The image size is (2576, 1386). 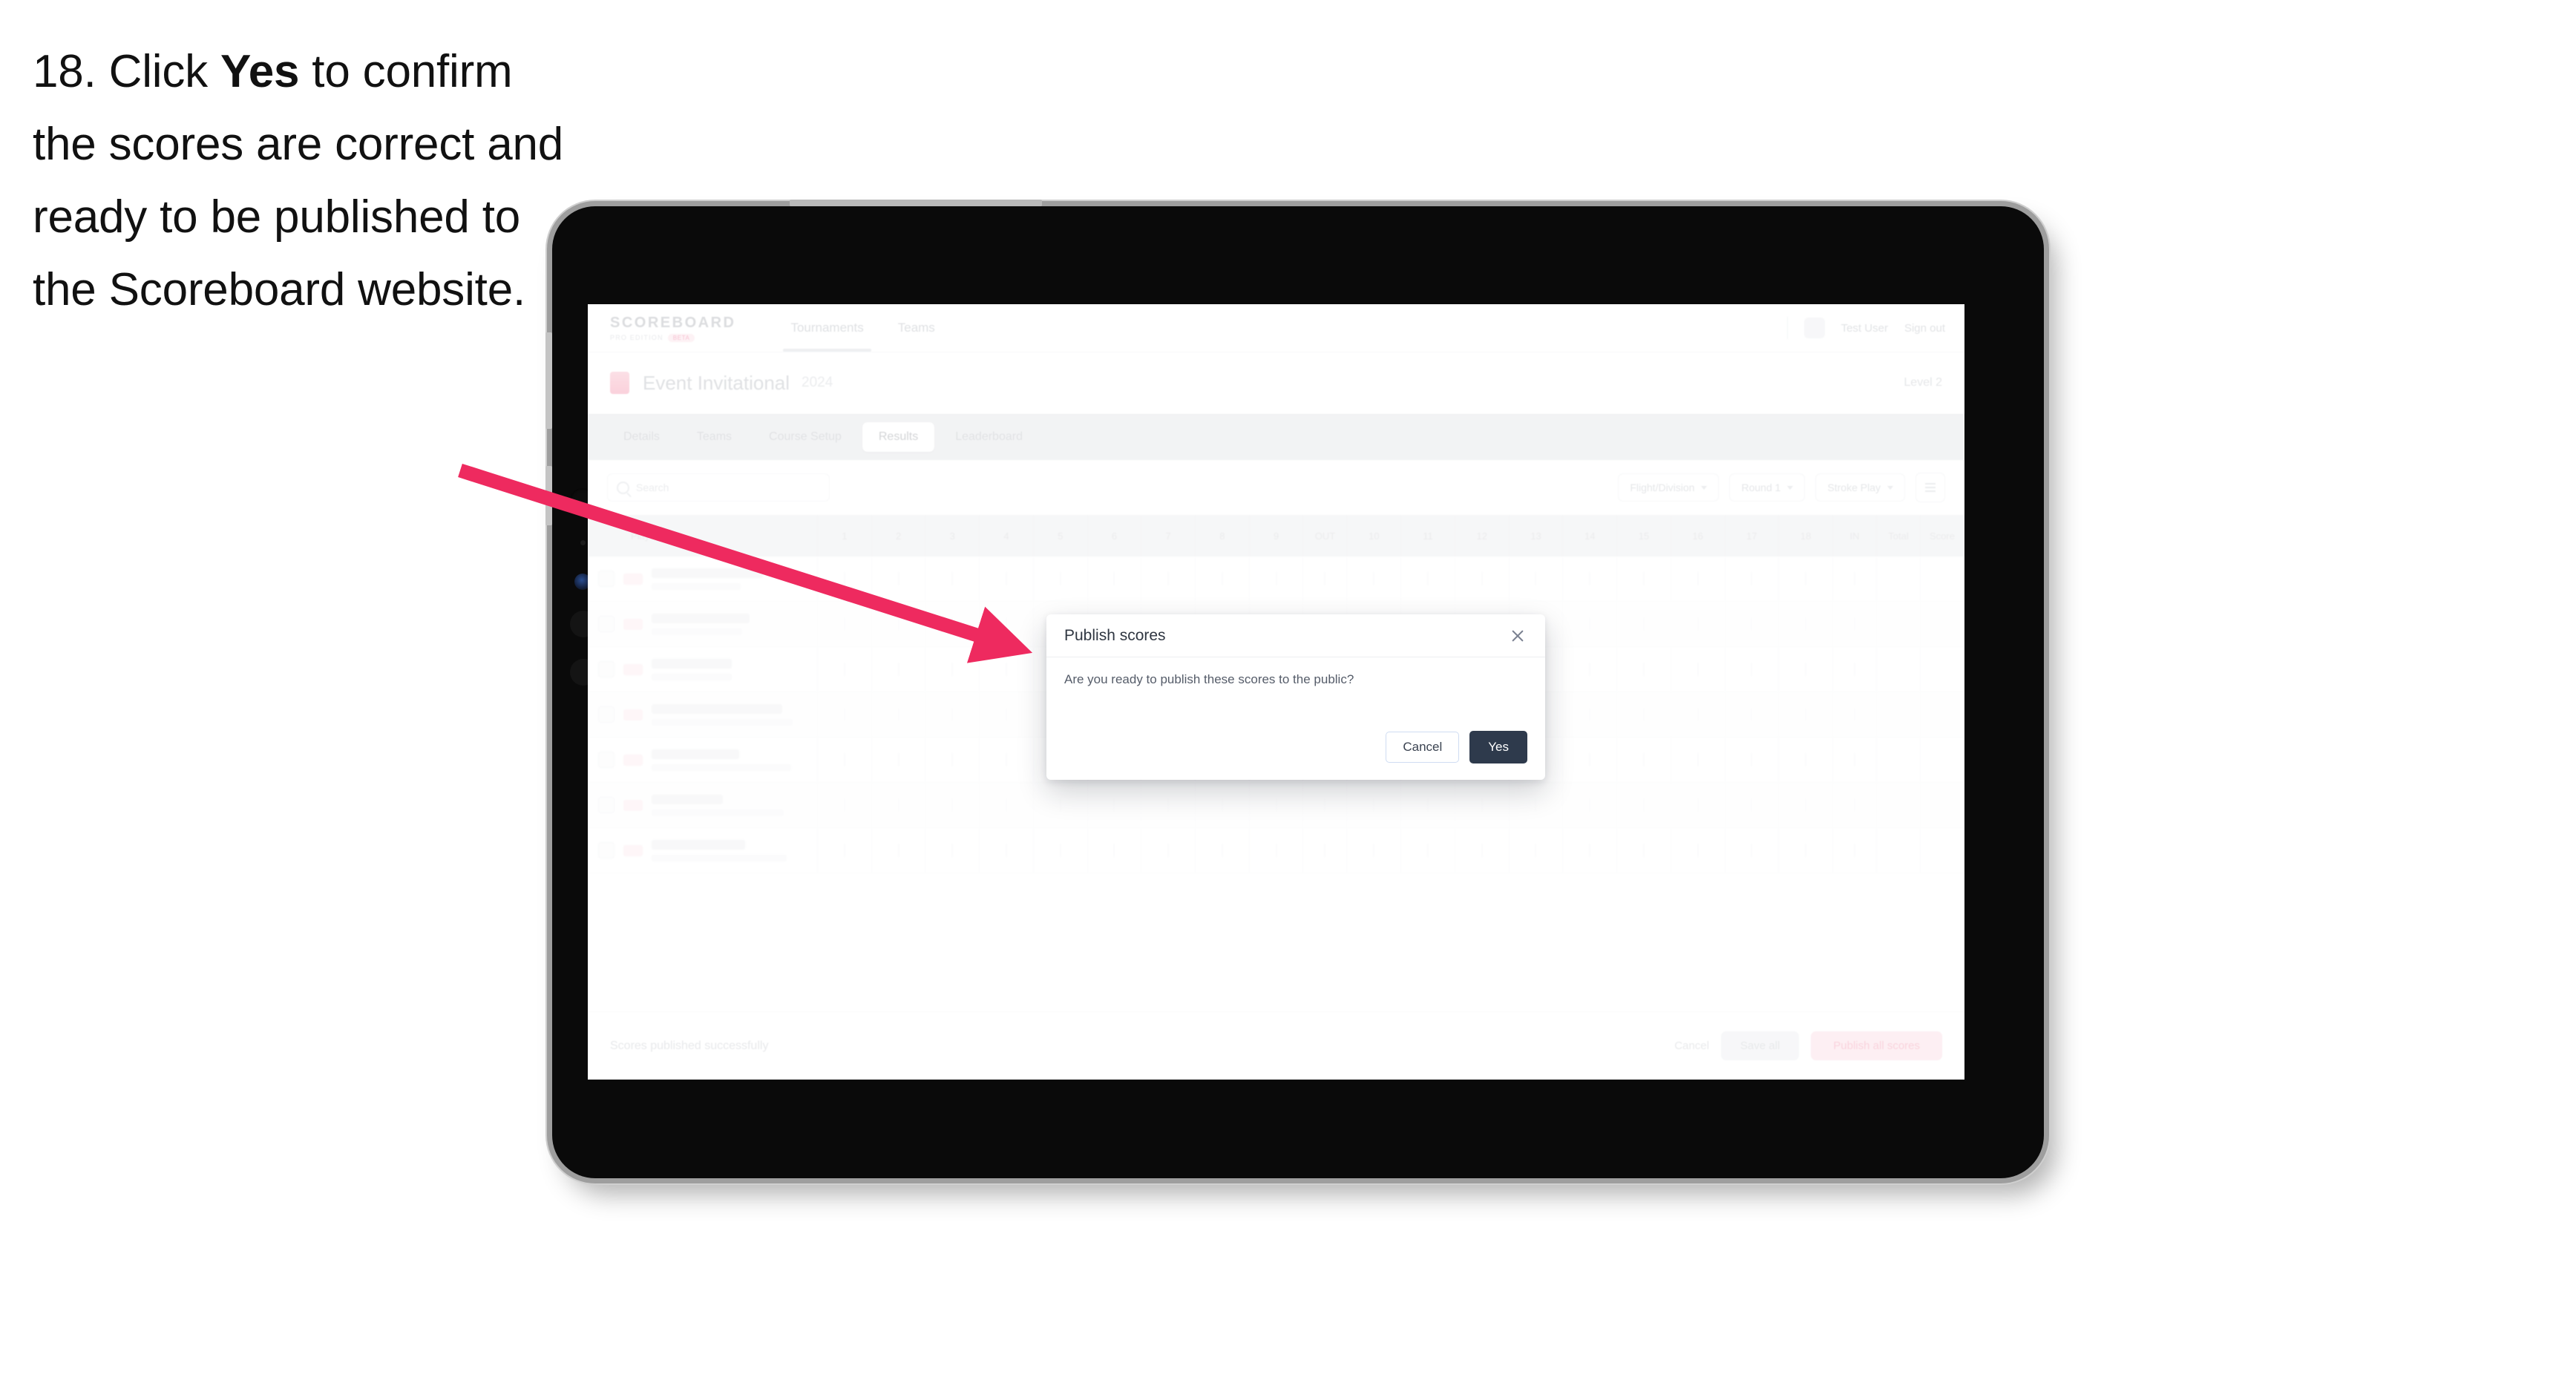 What do you see at coordinates (1498, 747) in the screenshot?
I see `dialog-yes-button: Yes` at bounding box center [1498, 747].